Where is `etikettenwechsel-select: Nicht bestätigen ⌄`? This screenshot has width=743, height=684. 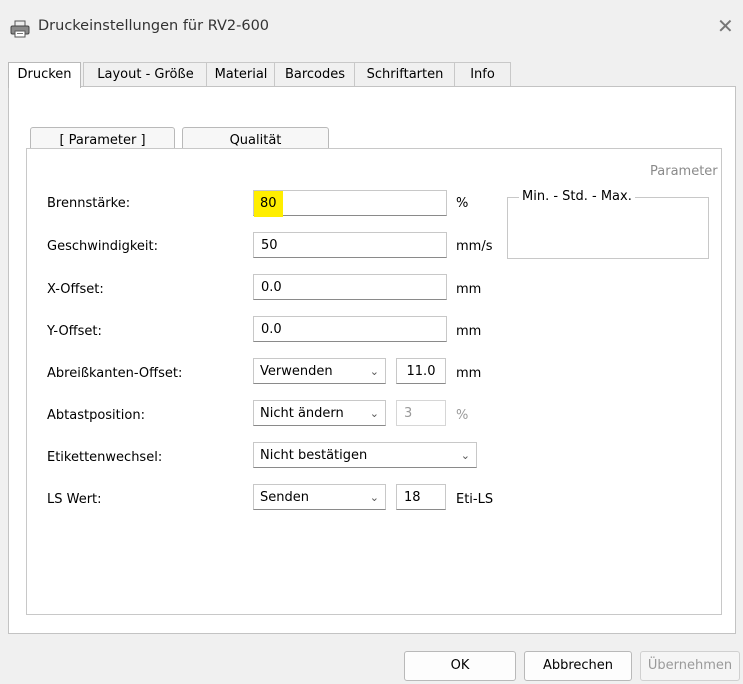 etikettenwechsel-select: Nicht bestätigen ⌄ is located at coordinates (365, 455).